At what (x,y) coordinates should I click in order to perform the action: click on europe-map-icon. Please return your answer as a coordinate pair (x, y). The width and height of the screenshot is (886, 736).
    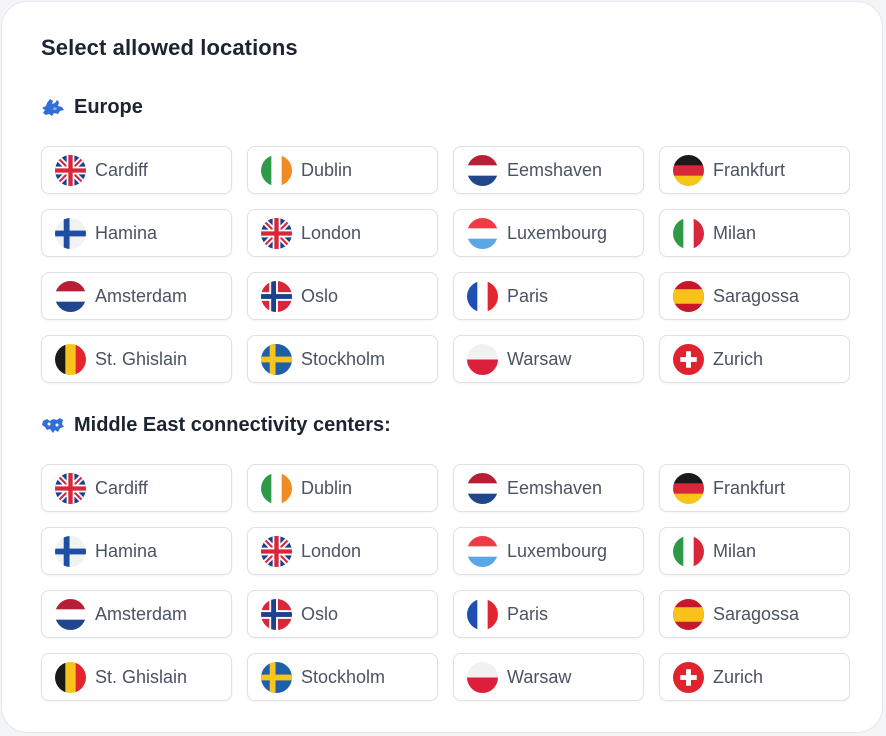
    Looking at the image, I should click on (53, 108).